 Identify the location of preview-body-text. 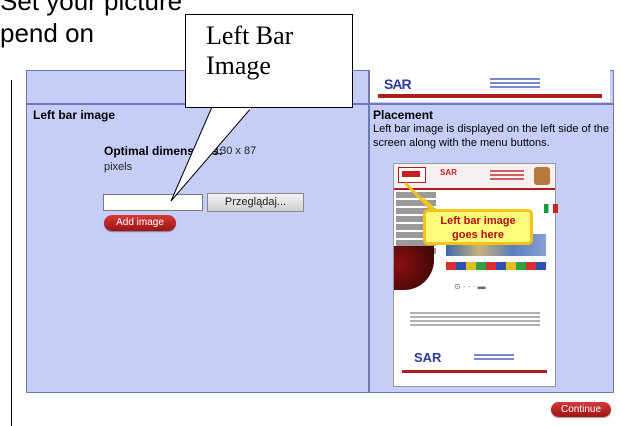
(475, 313).